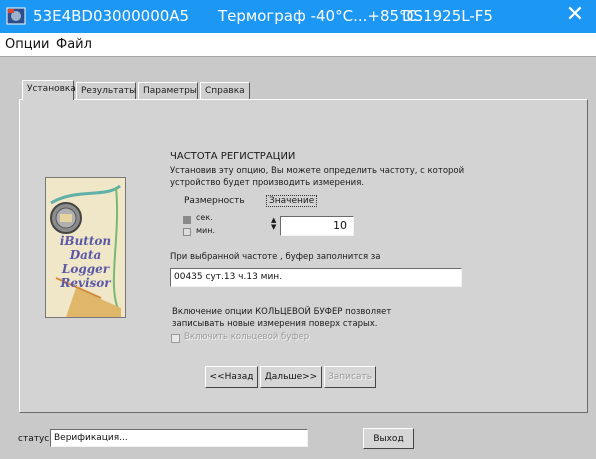  I want to click on logo-word-ibutton: iButton, so click(85, 241).